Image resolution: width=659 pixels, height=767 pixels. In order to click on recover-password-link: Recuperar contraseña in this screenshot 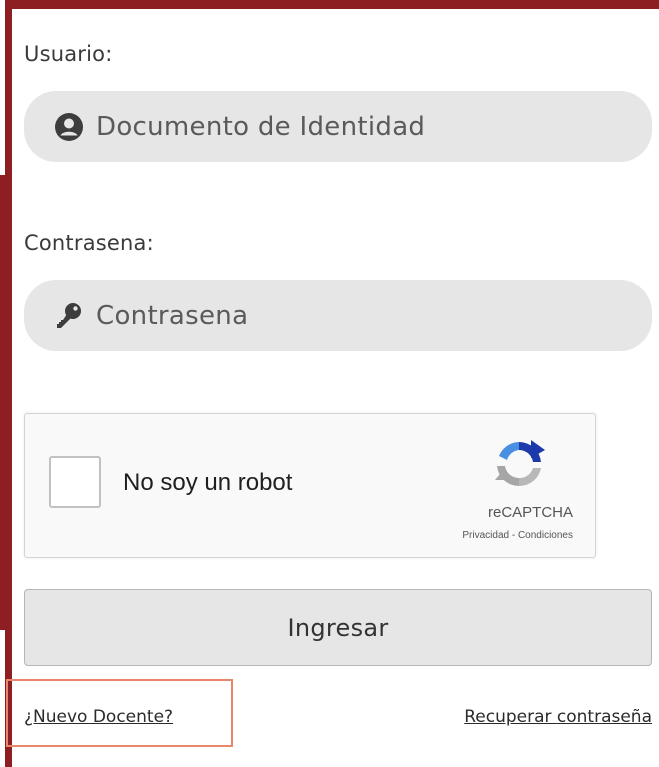, I will do `click(558, 717)`.